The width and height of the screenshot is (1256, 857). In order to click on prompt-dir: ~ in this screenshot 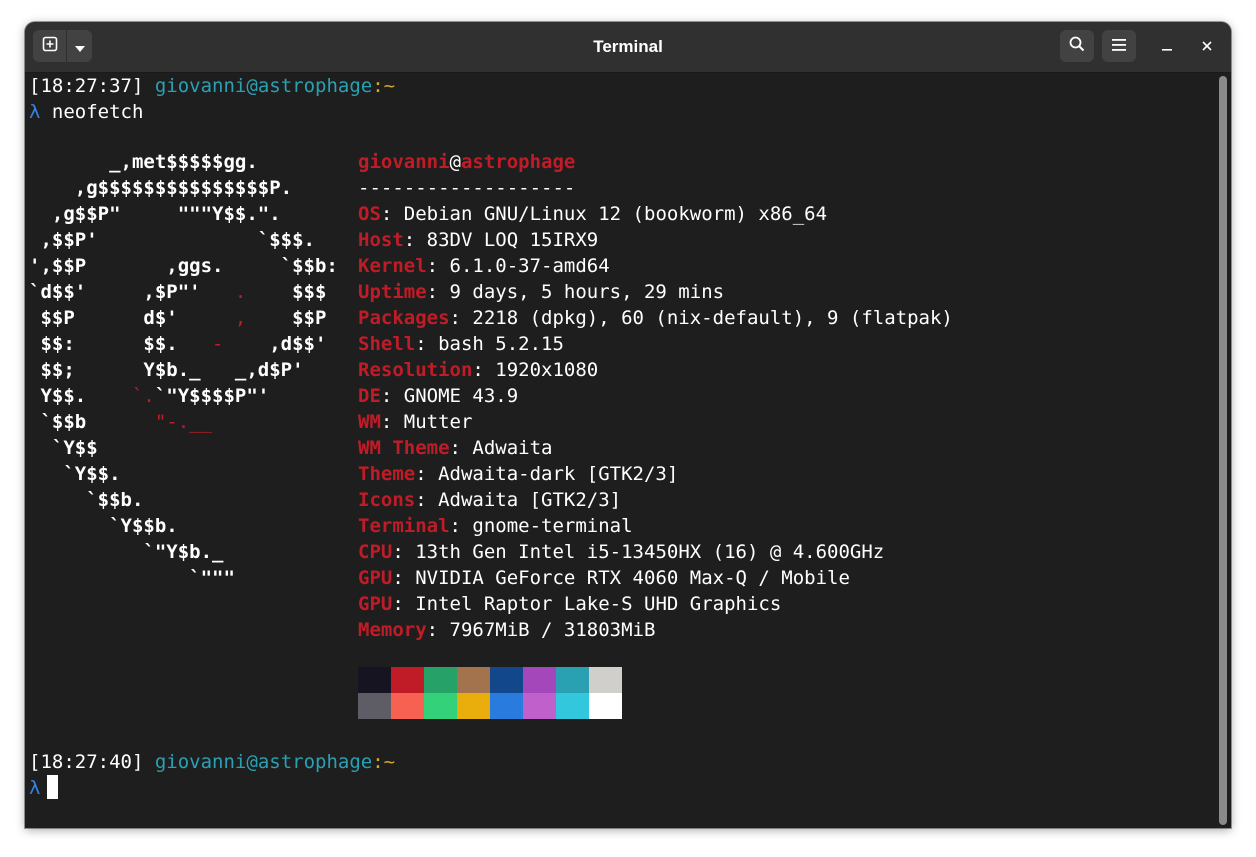, I will do `click(389, 86)`.